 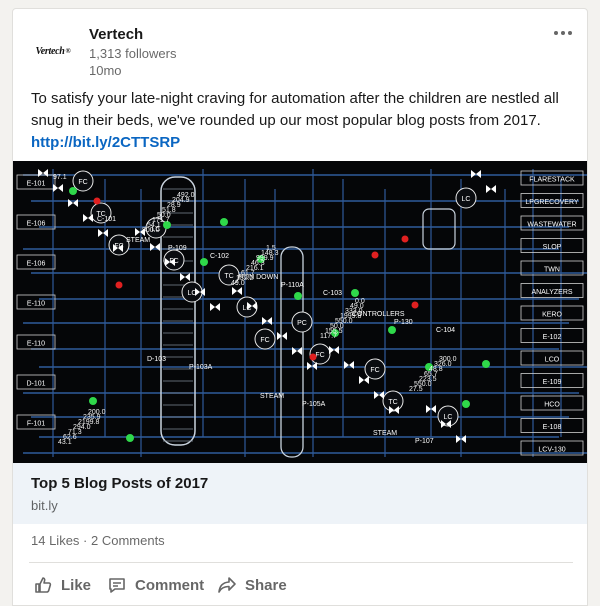 What do you see at coordinates (552, 247) in the screenshot?
I see `stream-label: SLOP` at bounding box center [552, 247].